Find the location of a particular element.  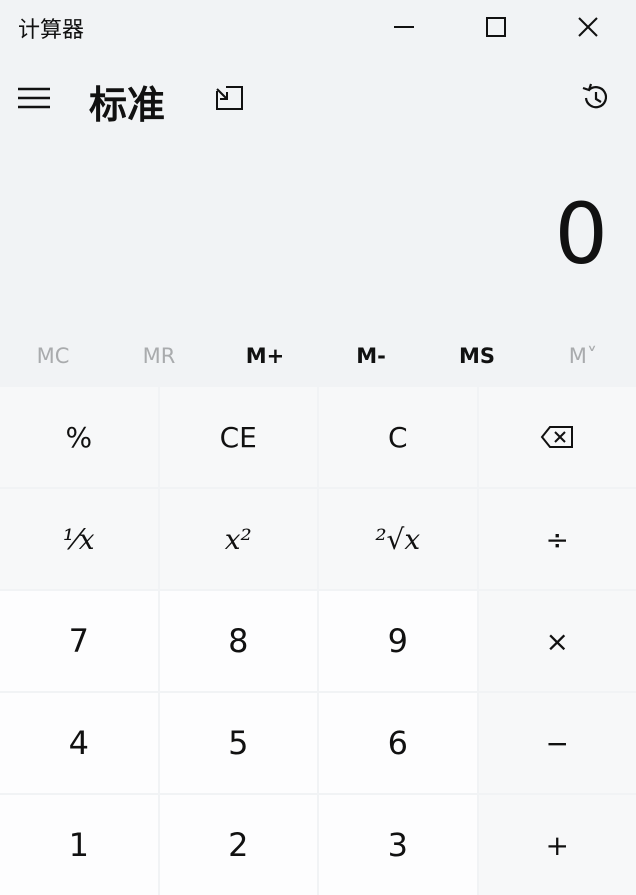

history-icon is located at coordinates (596, 98).